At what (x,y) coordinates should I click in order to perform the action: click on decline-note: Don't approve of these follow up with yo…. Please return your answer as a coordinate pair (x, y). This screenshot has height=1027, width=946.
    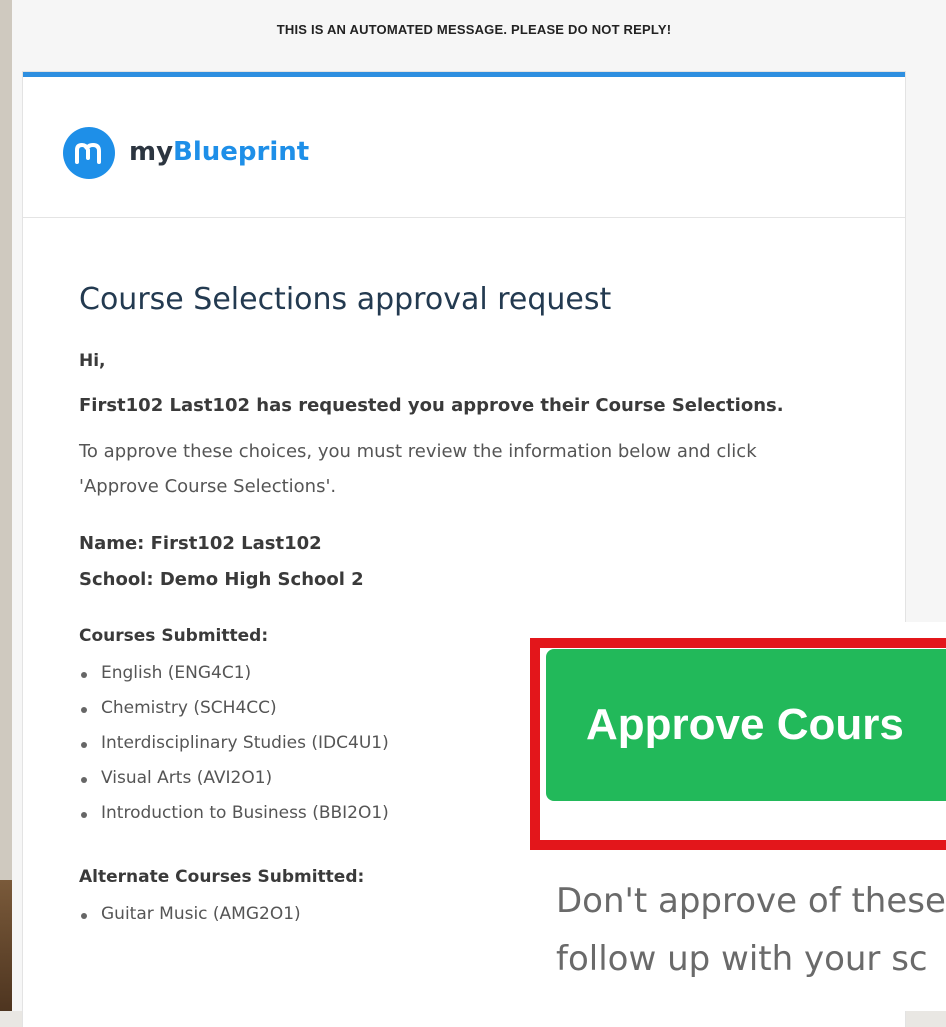
    Looking at the image, I should click on (751, 930).